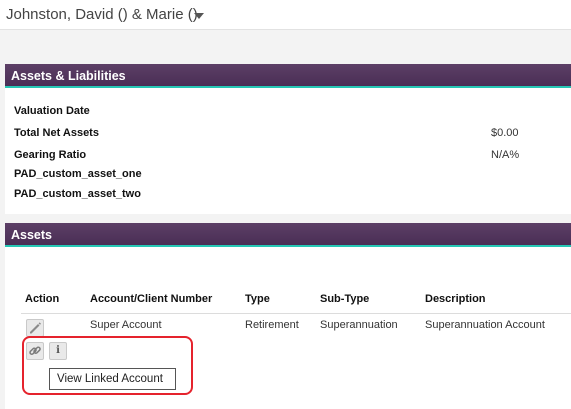  I want to click on gearing-ratio-value: N/A%, so click(505, 155).